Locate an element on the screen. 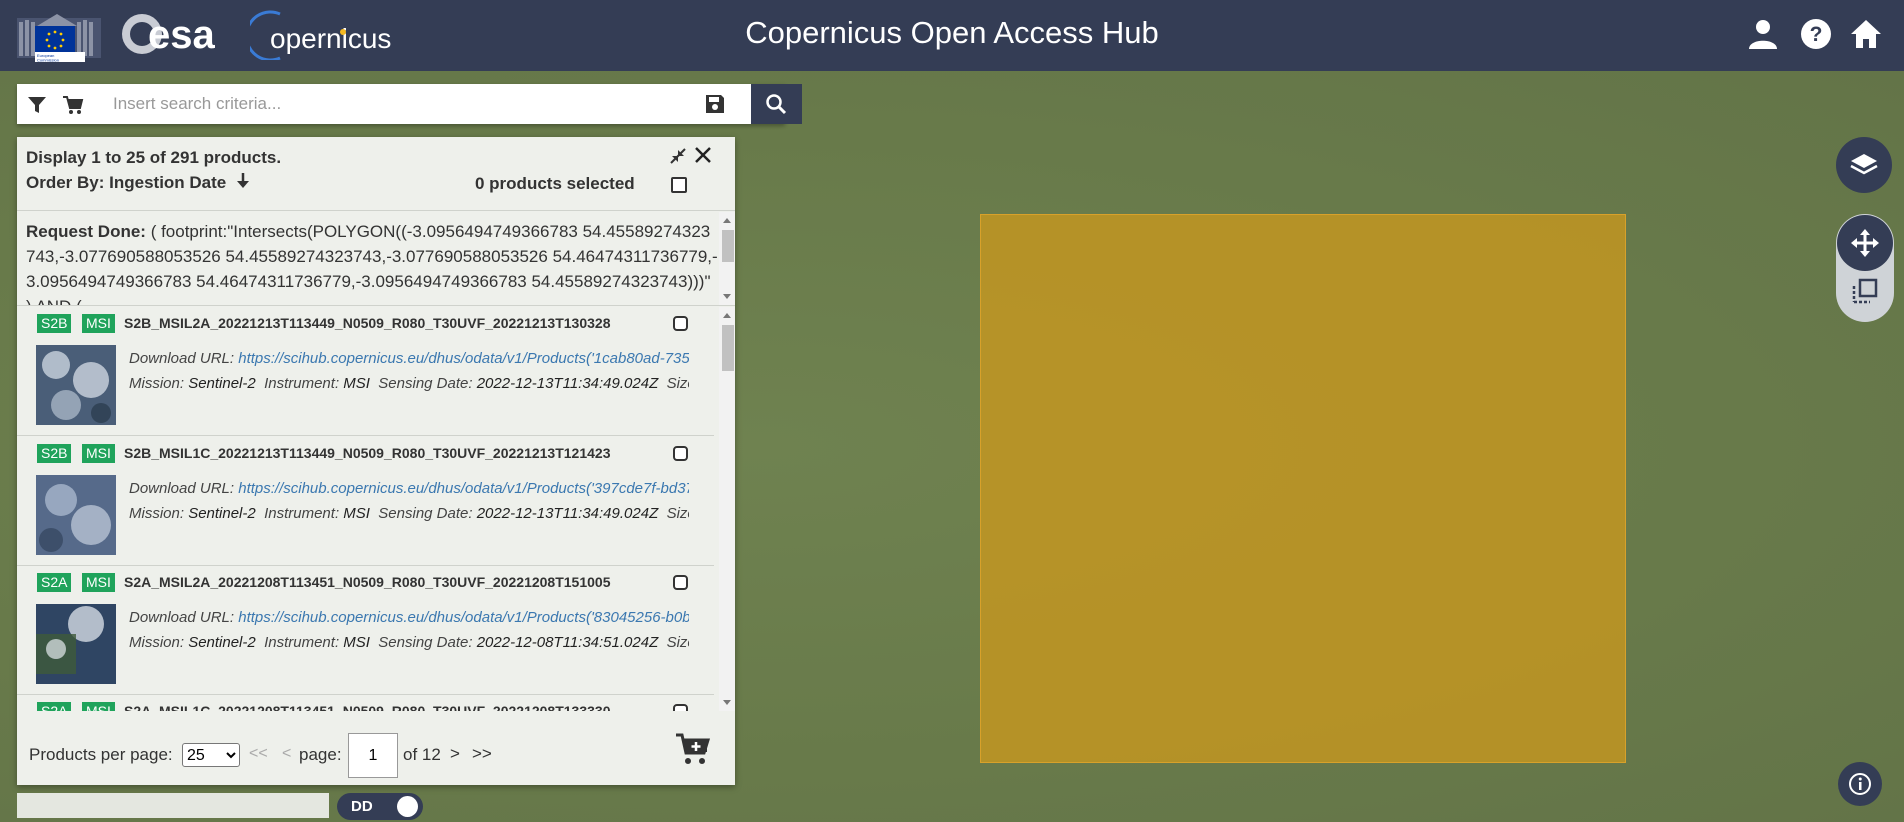 The height and width of the screenshot is (822, 1904). satellite-badge: S2B is located at coordinates (54, 323).